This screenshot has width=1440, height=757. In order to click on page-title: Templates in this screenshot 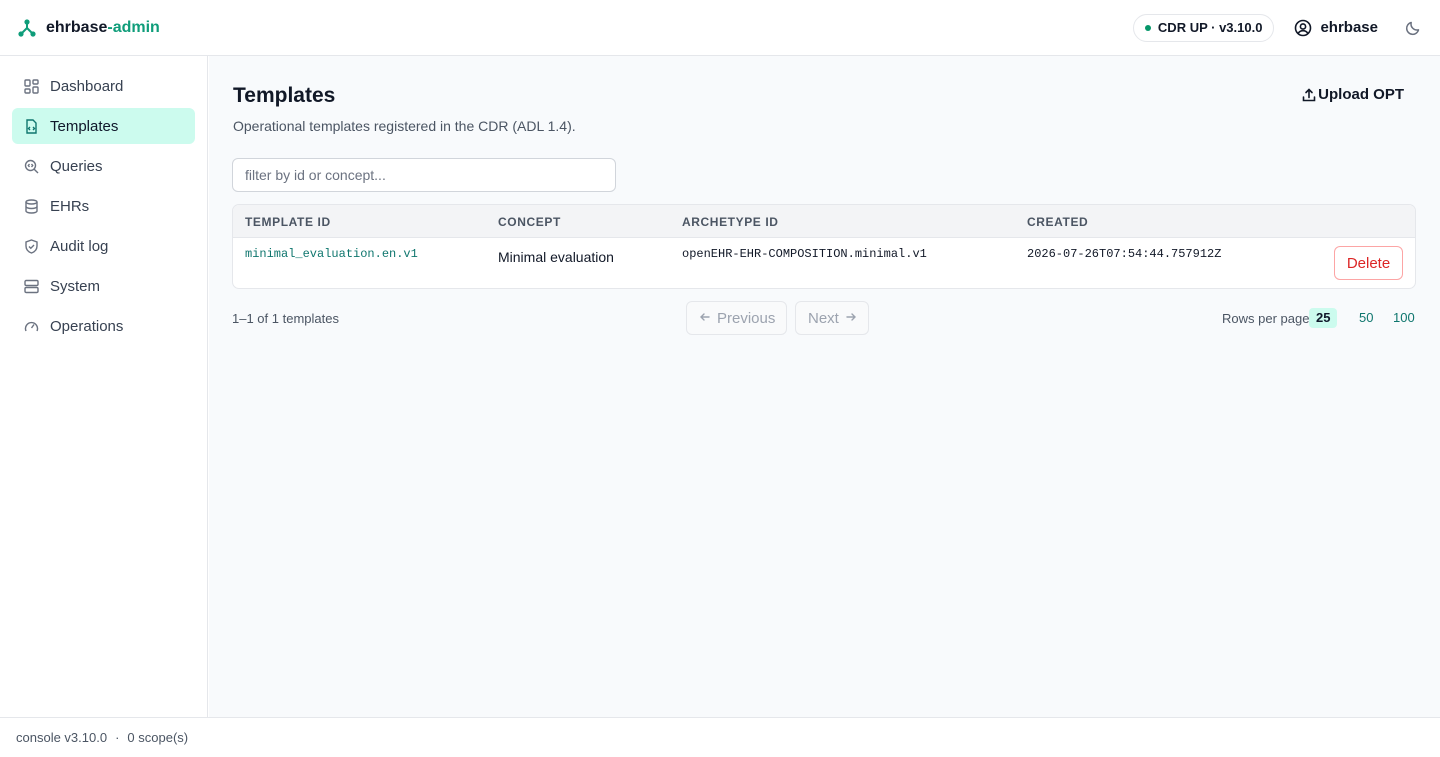, I will do `click(284, 95)`.